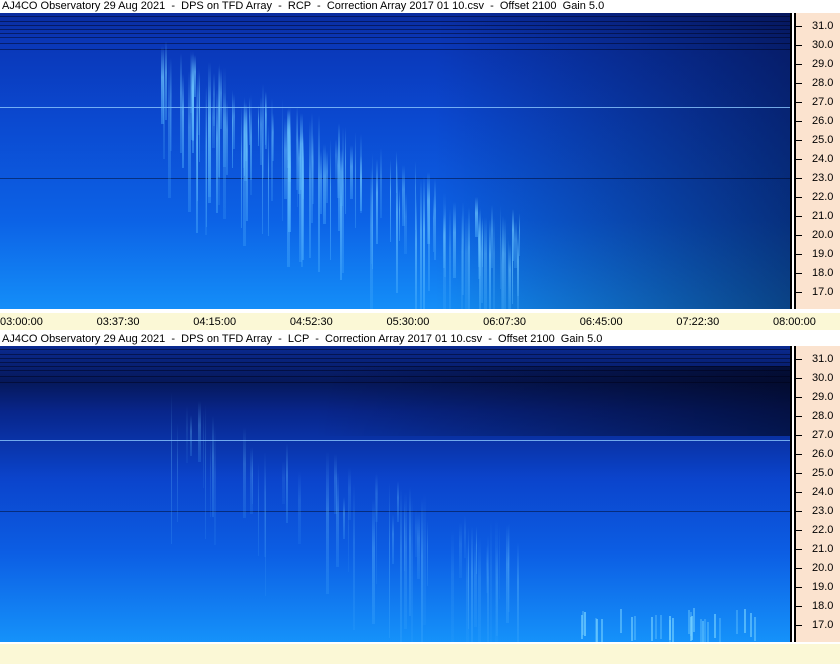  Describe the element at coordinates (823, 64) in the screenshot. I see `frequency-label: 29.0` at that location.